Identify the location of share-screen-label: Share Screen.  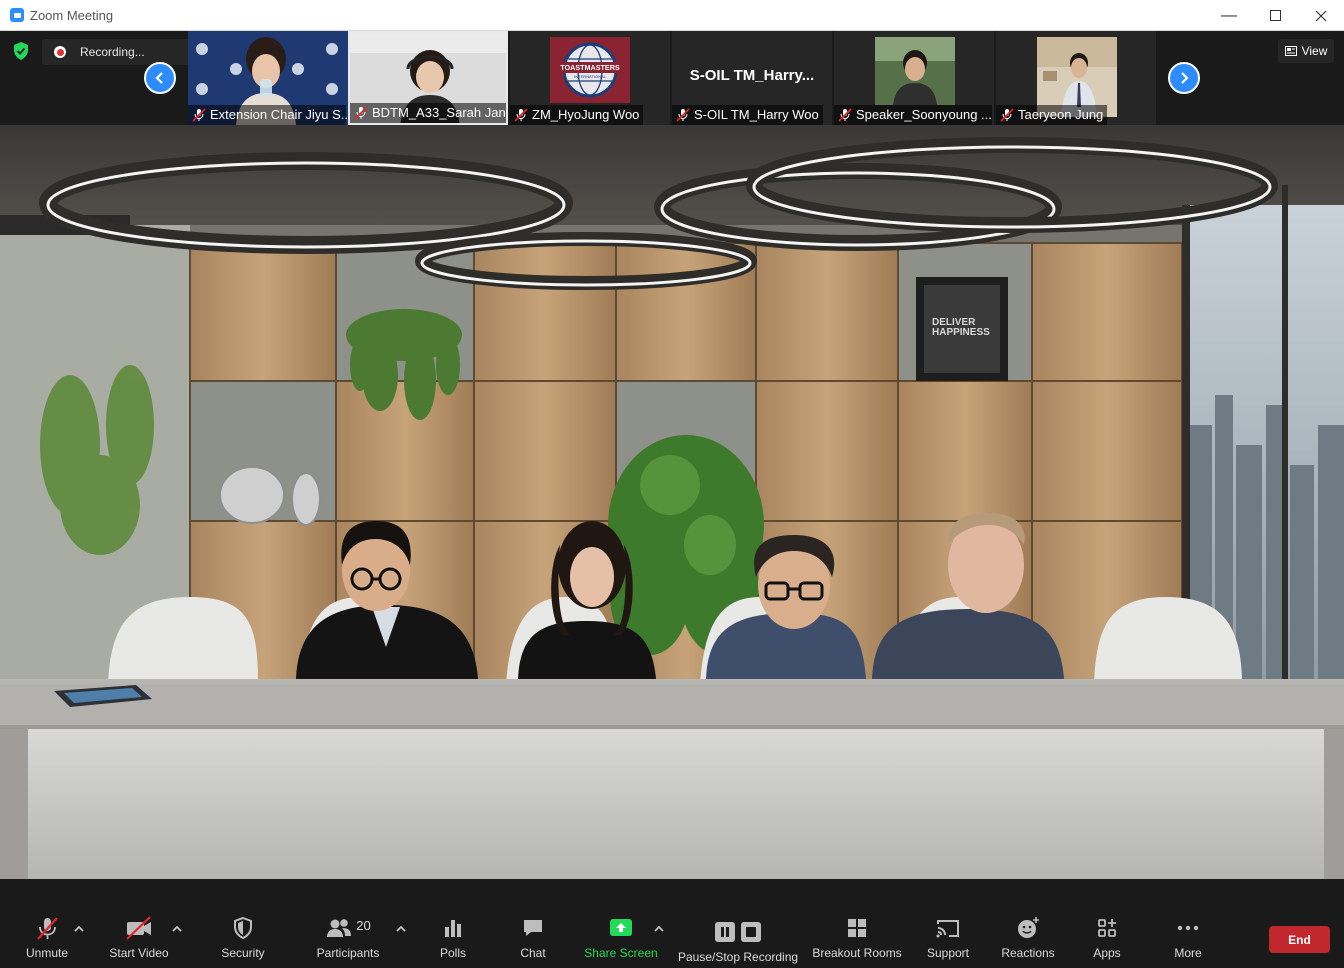
(621, 953).